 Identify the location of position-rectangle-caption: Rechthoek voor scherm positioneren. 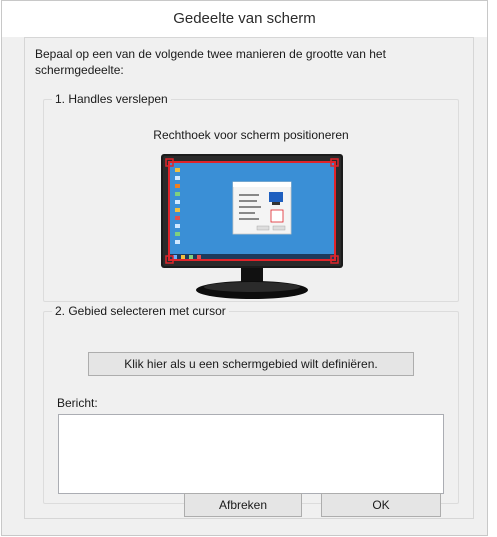
(251, 135).